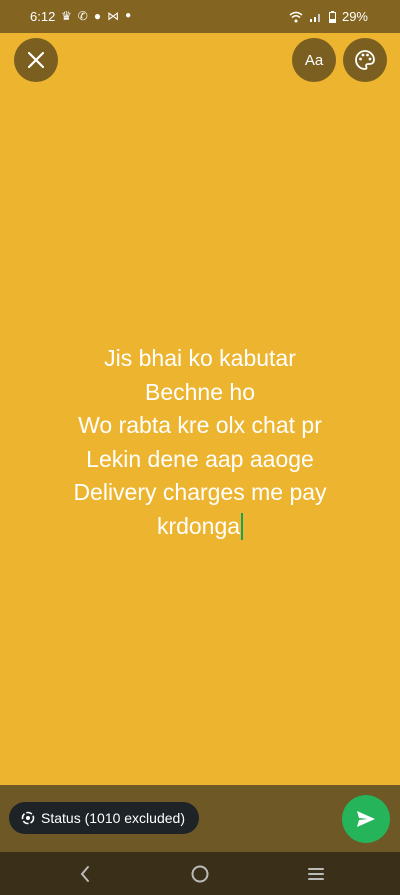 Image resolution: width=400 pixels, height=895 pixels. What do you see at coordinates (354, 16) in the screenshot?
I see `battery-percent: 29%` at bounding box center [354, 16].